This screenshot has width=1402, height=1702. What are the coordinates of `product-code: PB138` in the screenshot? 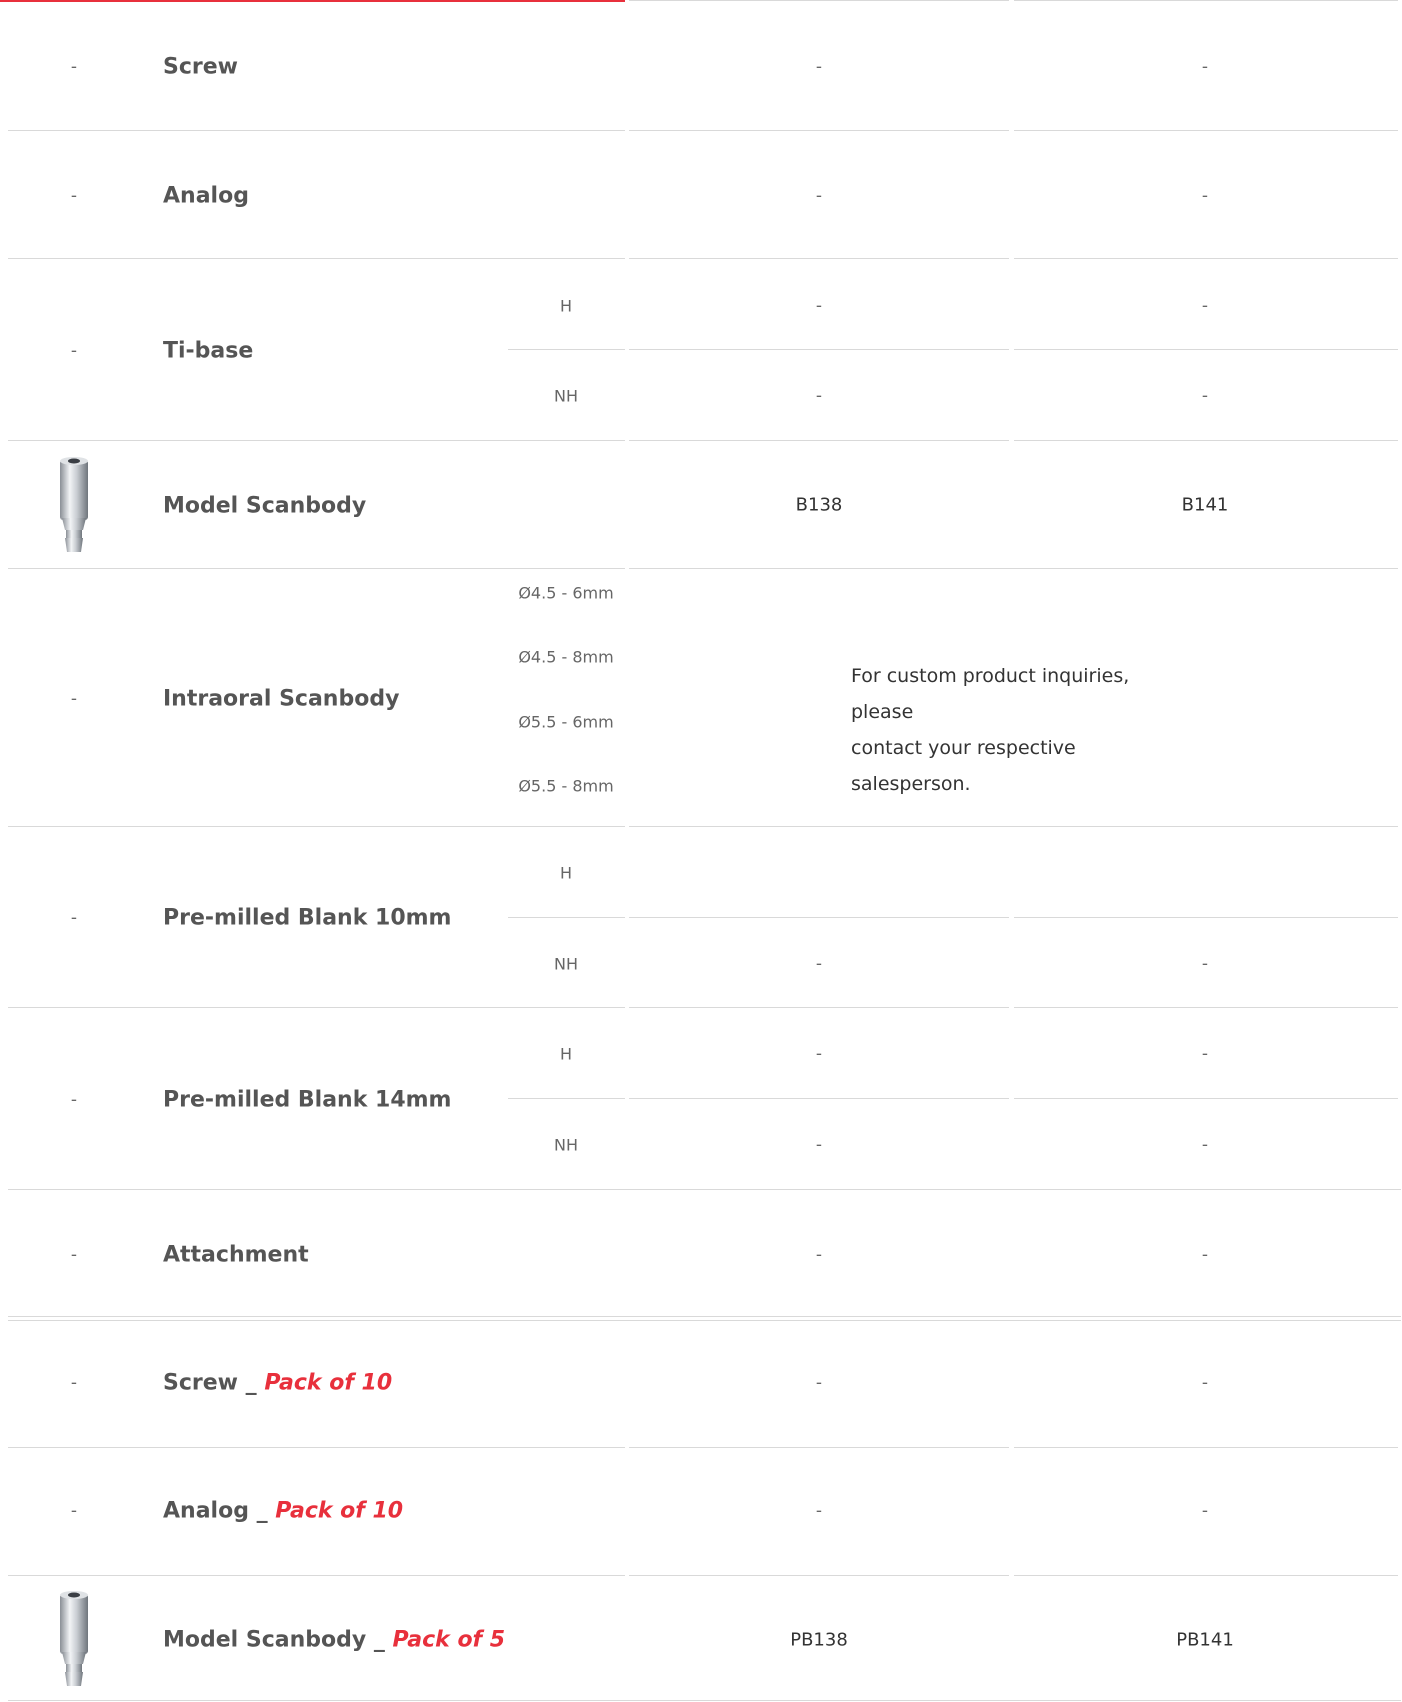 It's located at (819, 1640).